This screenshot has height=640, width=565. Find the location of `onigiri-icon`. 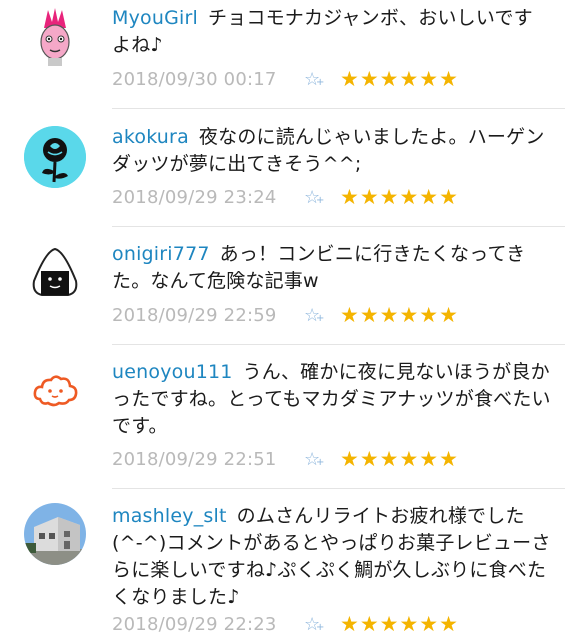

onigiri-icon is located at coordinates (55, 272).